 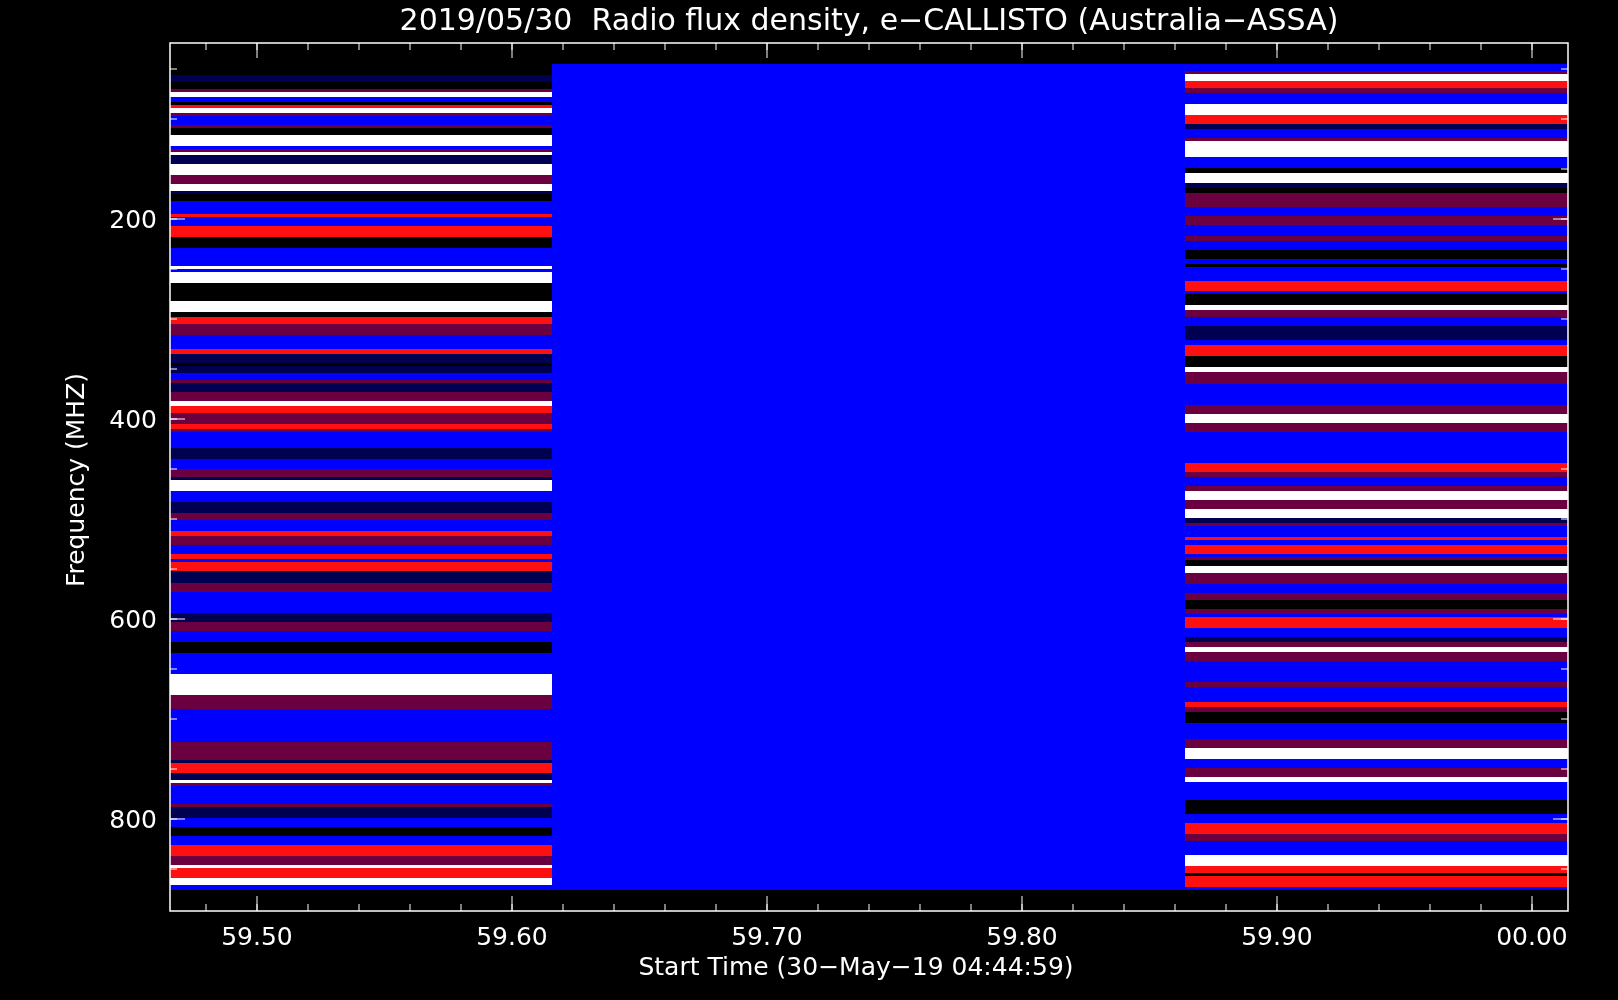 What do you see at coordinates (75, 480) in the screenshot?
I see `y-axis-label: Frequency (MHZ)` at bounding box center [75, 480].